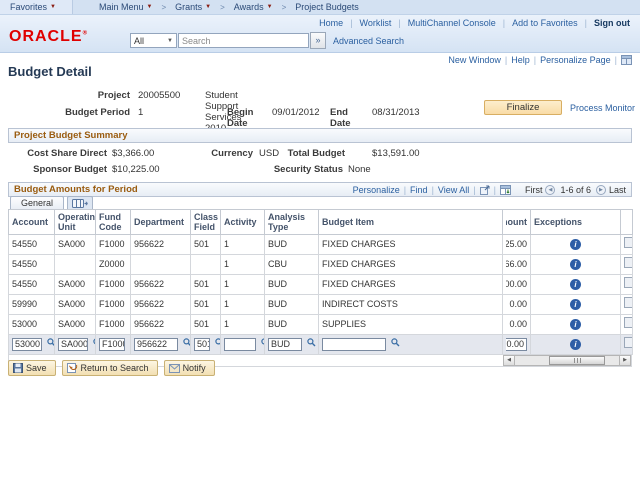  Describe the element at coordinates (617, 190) in the screenshot. I see `last-label: Last` at that location.